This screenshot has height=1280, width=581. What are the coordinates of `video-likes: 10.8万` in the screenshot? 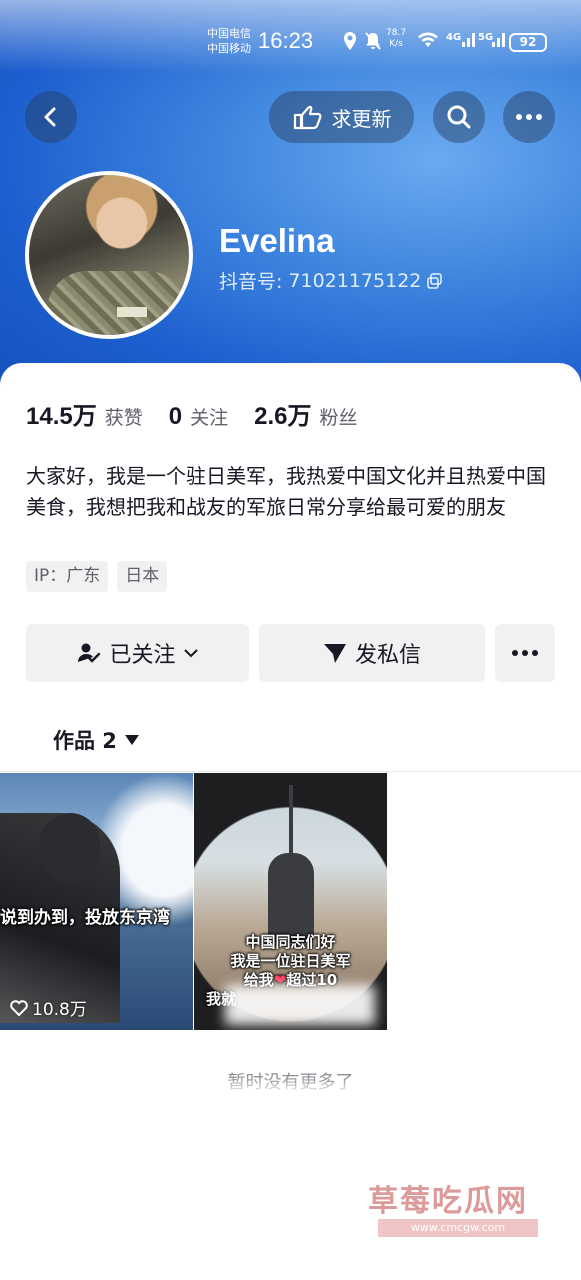 It's located at (48, 1007).